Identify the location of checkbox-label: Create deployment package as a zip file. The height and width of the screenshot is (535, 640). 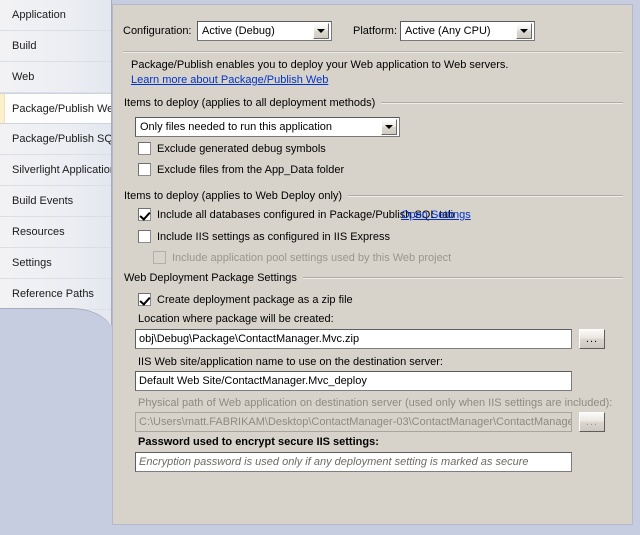
(255, 299).